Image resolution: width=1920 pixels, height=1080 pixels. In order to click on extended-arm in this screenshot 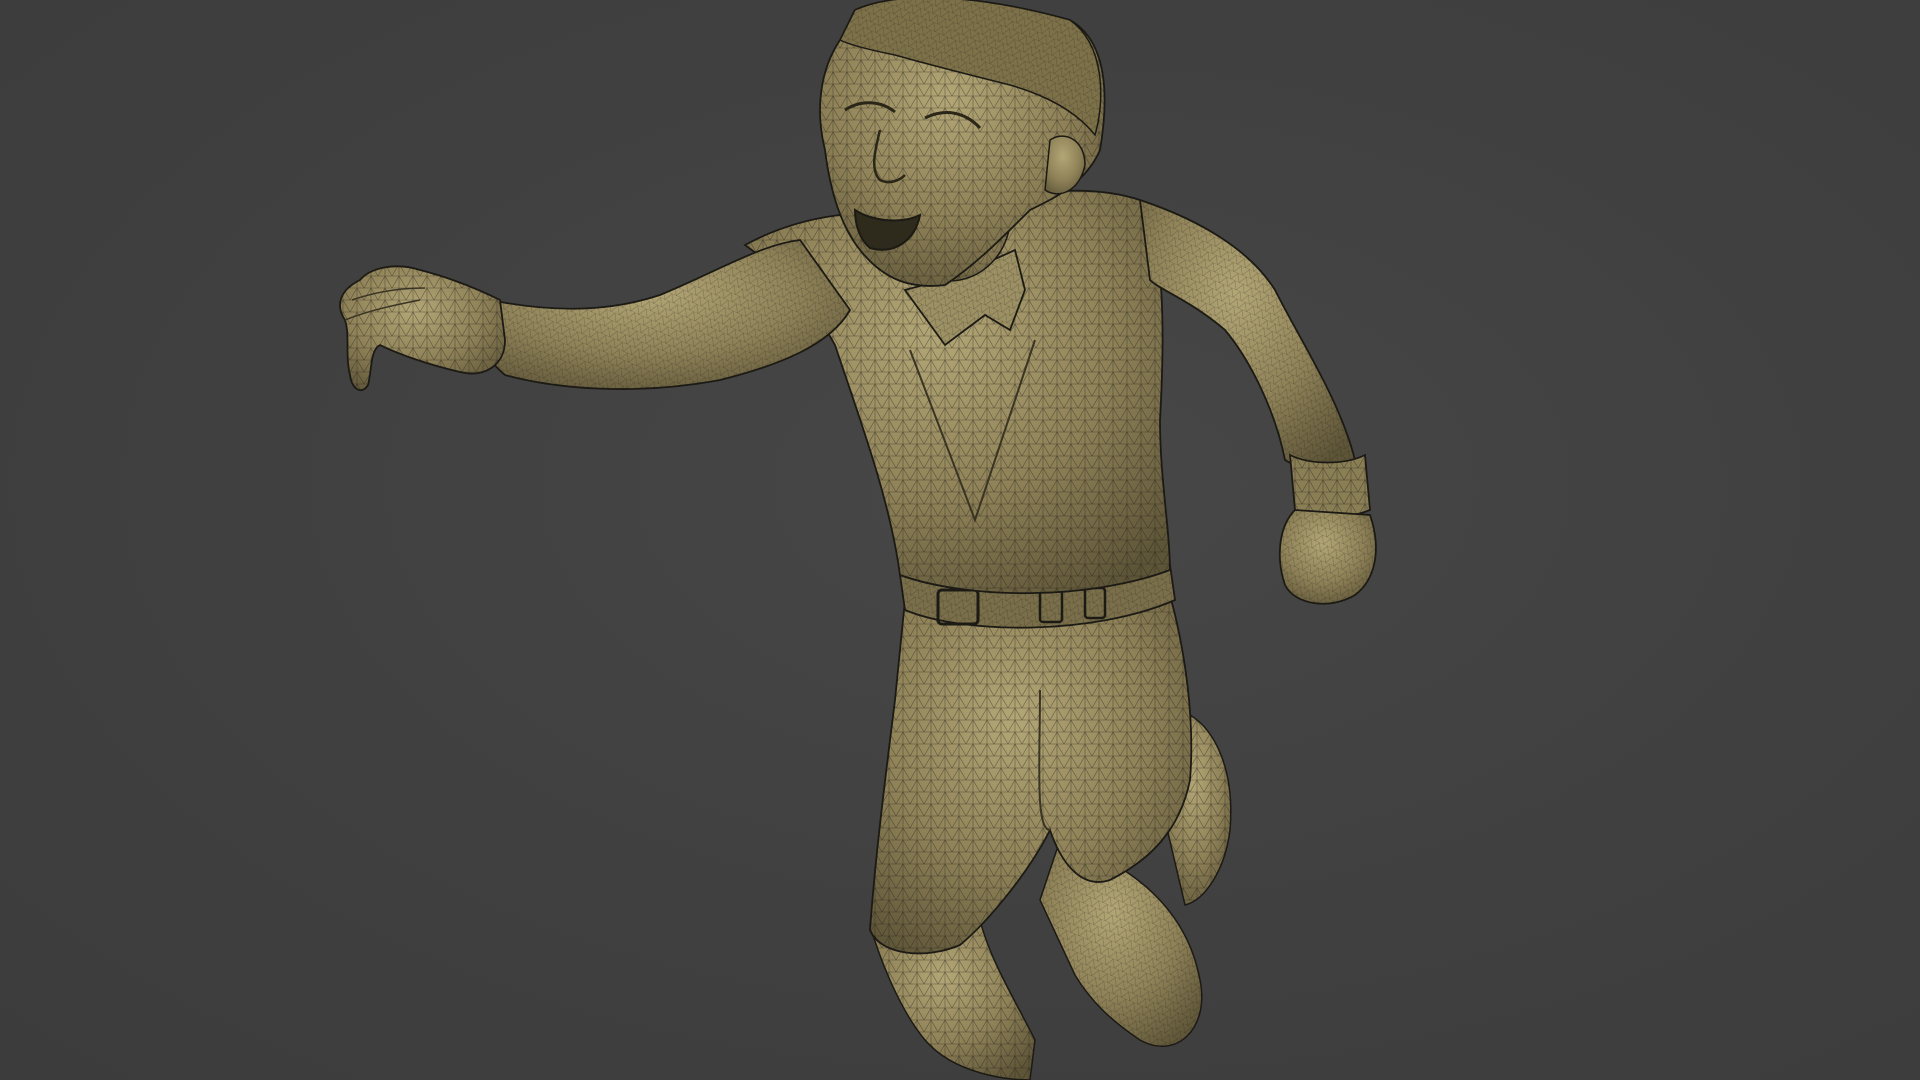, I will do `click(665, 314)`.